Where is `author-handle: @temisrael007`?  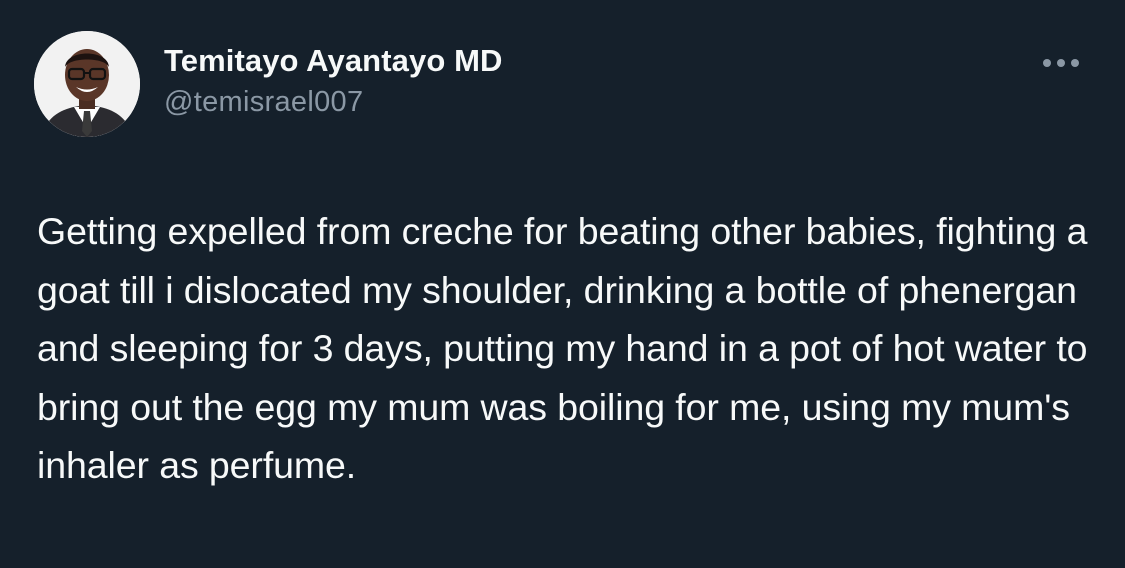
author-handle: @temisrael007 is located at coordinates (333, 102).